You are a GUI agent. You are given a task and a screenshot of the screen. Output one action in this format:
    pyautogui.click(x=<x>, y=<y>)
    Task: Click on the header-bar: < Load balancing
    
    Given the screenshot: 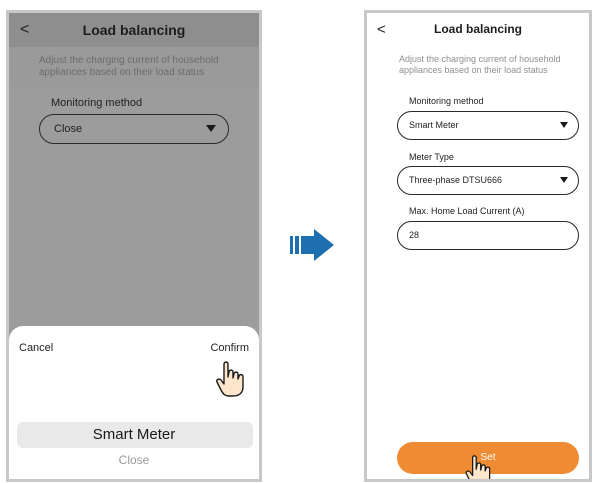 What is the action you would take?
    pyautogui.click(x=134, y=30)
    